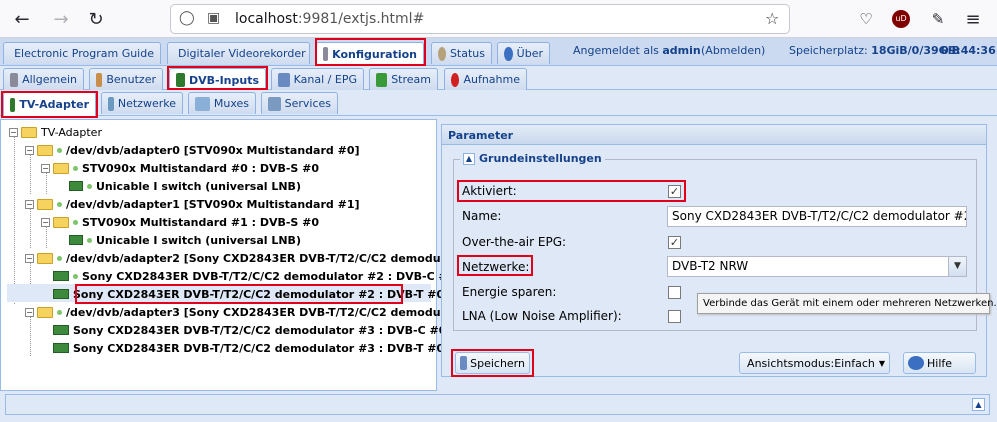  What do you see at coordinates (866, 19) in the screenshot?
I see `pocket-icon: ♡` at bounding box center [866, 19].